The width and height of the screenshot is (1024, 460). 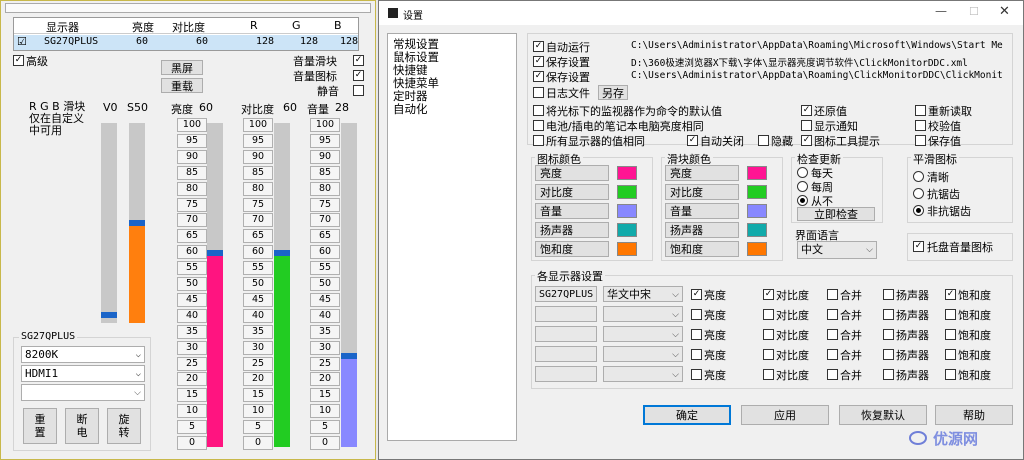 I want to click on maximize-icon: ☐, so click(x=974, y=11).